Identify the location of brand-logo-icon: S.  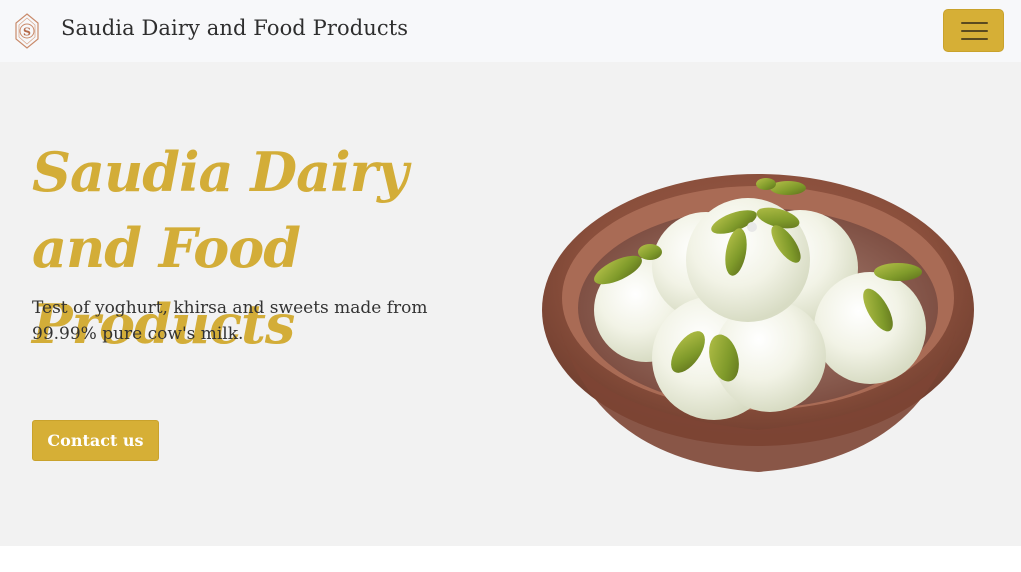
(27, 31).